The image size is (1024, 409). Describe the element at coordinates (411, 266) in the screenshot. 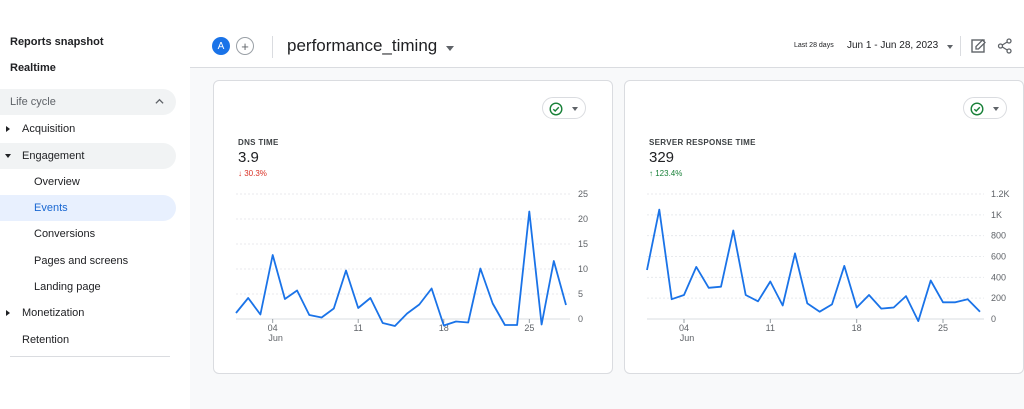

I see `dns-time-line-chart: 051015202504Jun11 18 25` at that location.